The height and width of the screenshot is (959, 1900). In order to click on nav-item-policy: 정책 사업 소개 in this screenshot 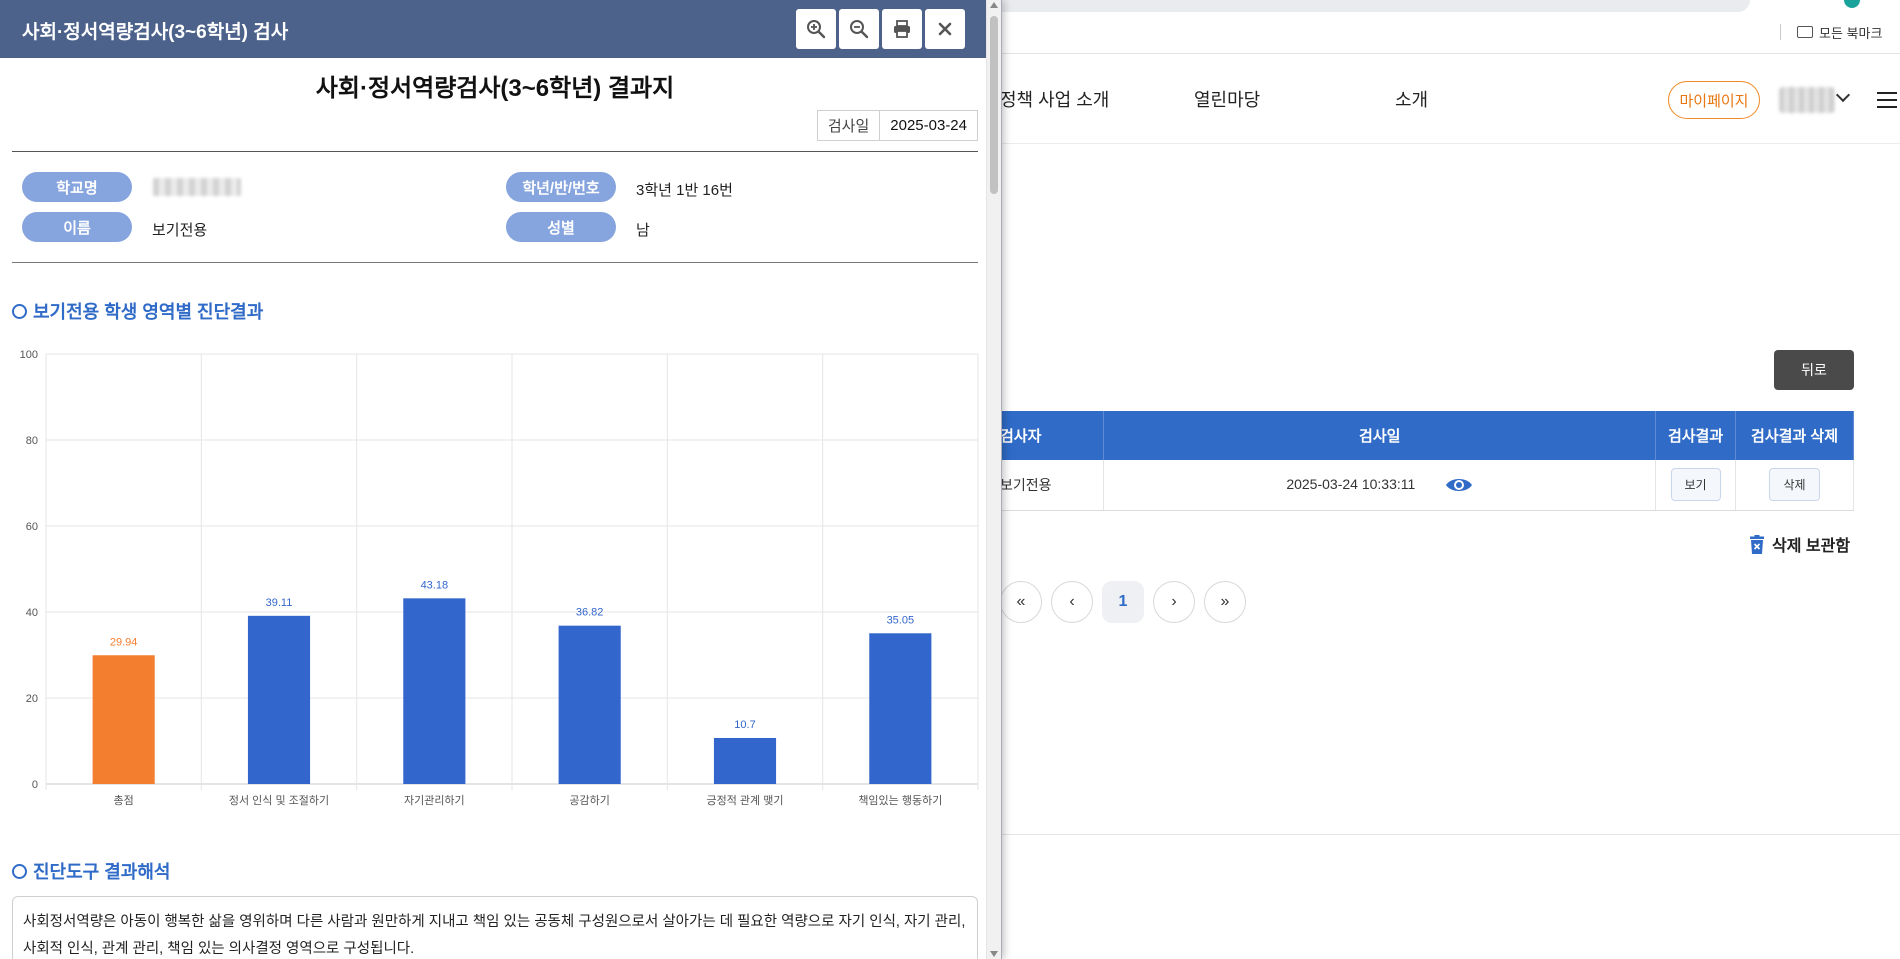, I will do `click(1054, 99)`.